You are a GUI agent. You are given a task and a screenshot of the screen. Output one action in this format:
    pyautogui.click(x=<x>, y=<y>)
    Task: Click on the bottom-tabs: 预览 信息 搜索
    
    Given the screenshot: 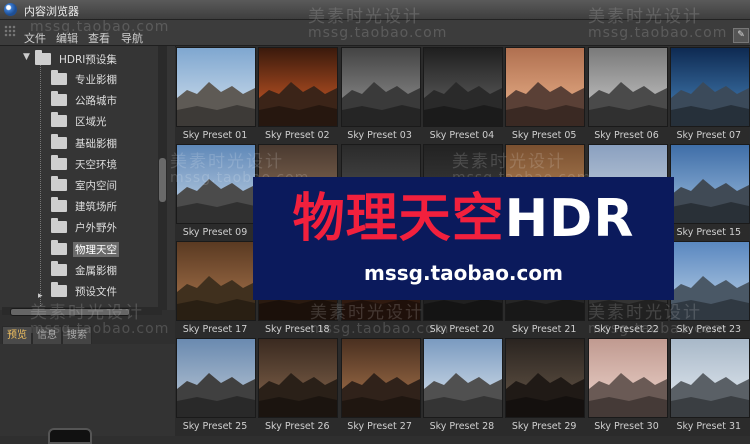 What is the action you would take?
    pyautogui.click(x=87, y=335)
    